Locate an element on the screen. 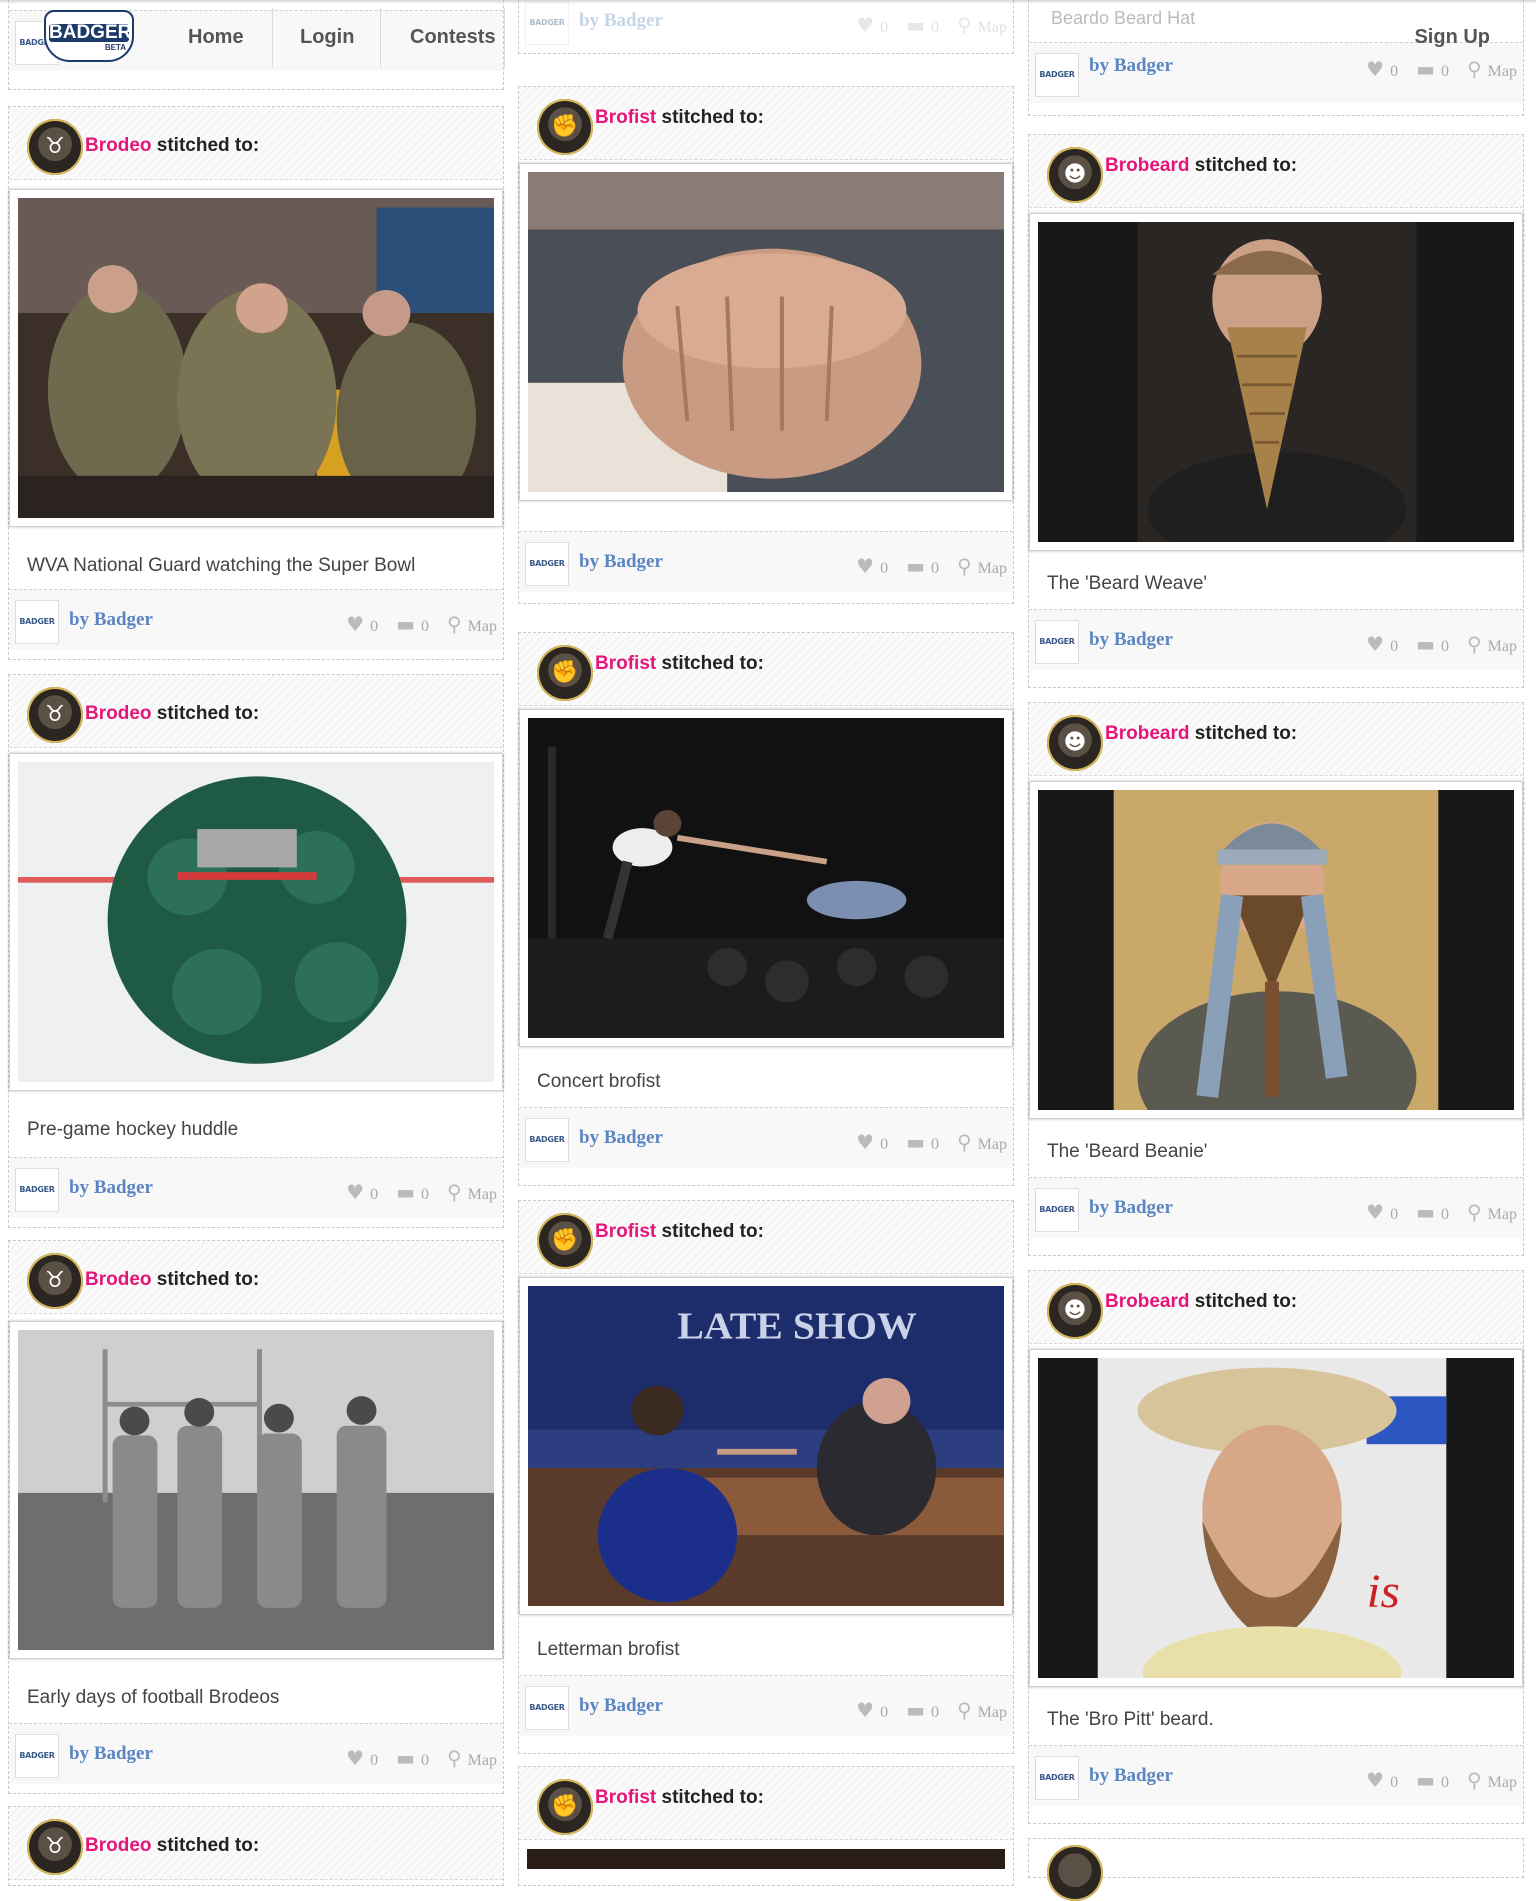  card-header-text: Brodeo stitched to: is located at coordinates (172, 1846).